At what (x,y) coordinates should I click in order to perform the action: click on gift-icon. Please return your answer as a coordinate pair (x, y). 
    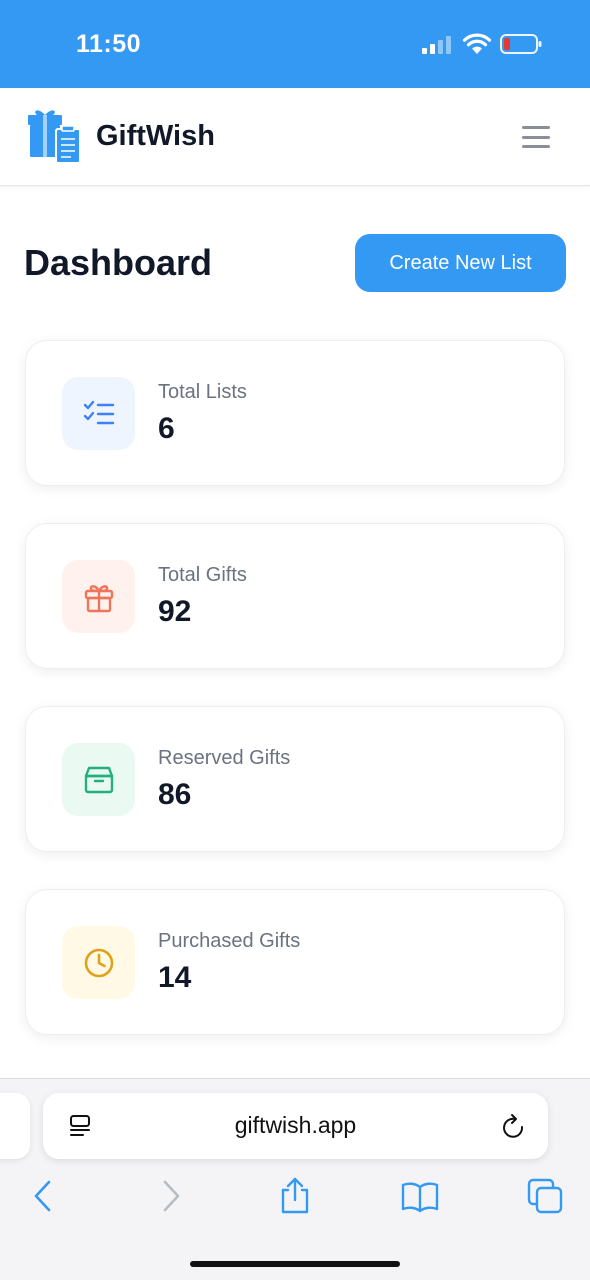
    Looking at the image, I should click on (98, 598).